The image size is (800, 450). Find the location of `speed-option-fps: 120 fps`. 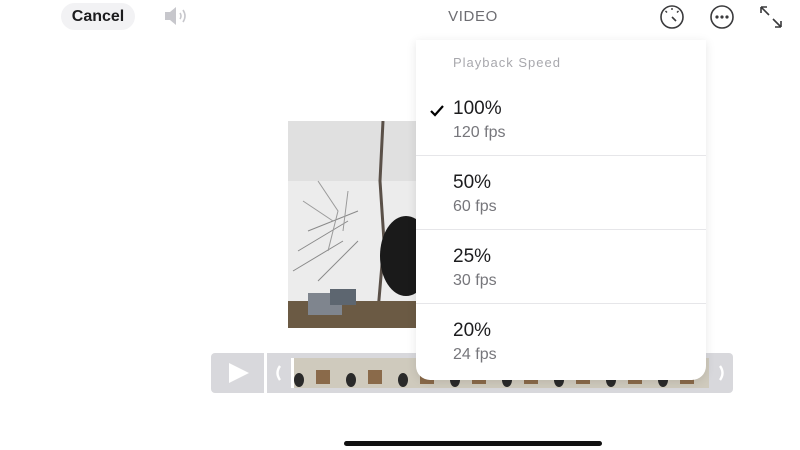

speed-option-fps: 120 fps is located at coordinates (479, 132).